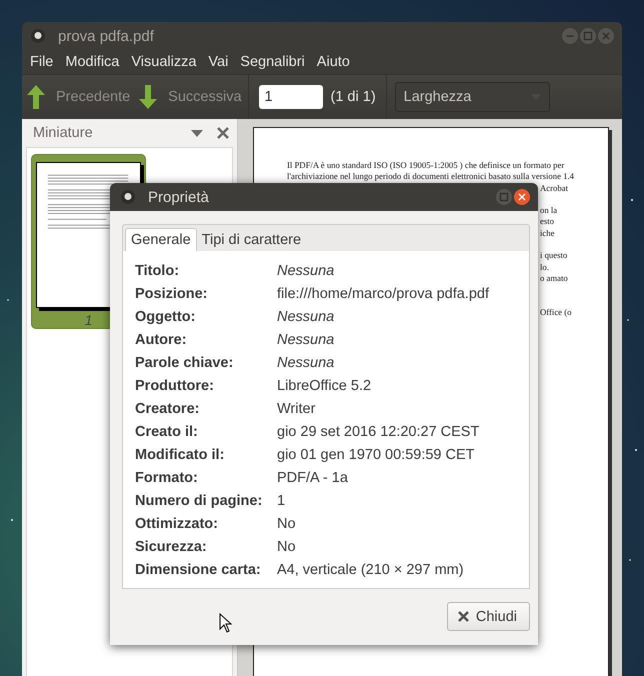  Describe the element at coordinates (378, 432) in the screenshot. I see `property-value: gio 29 set 2016 12:20:27 CEST` at that location.